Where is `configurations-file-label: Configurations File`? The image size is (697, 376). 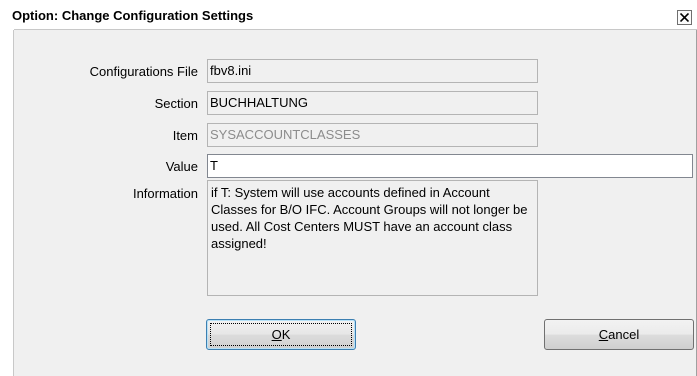 configurations-file-label: Configurations File is located at coordinates (143, 71).